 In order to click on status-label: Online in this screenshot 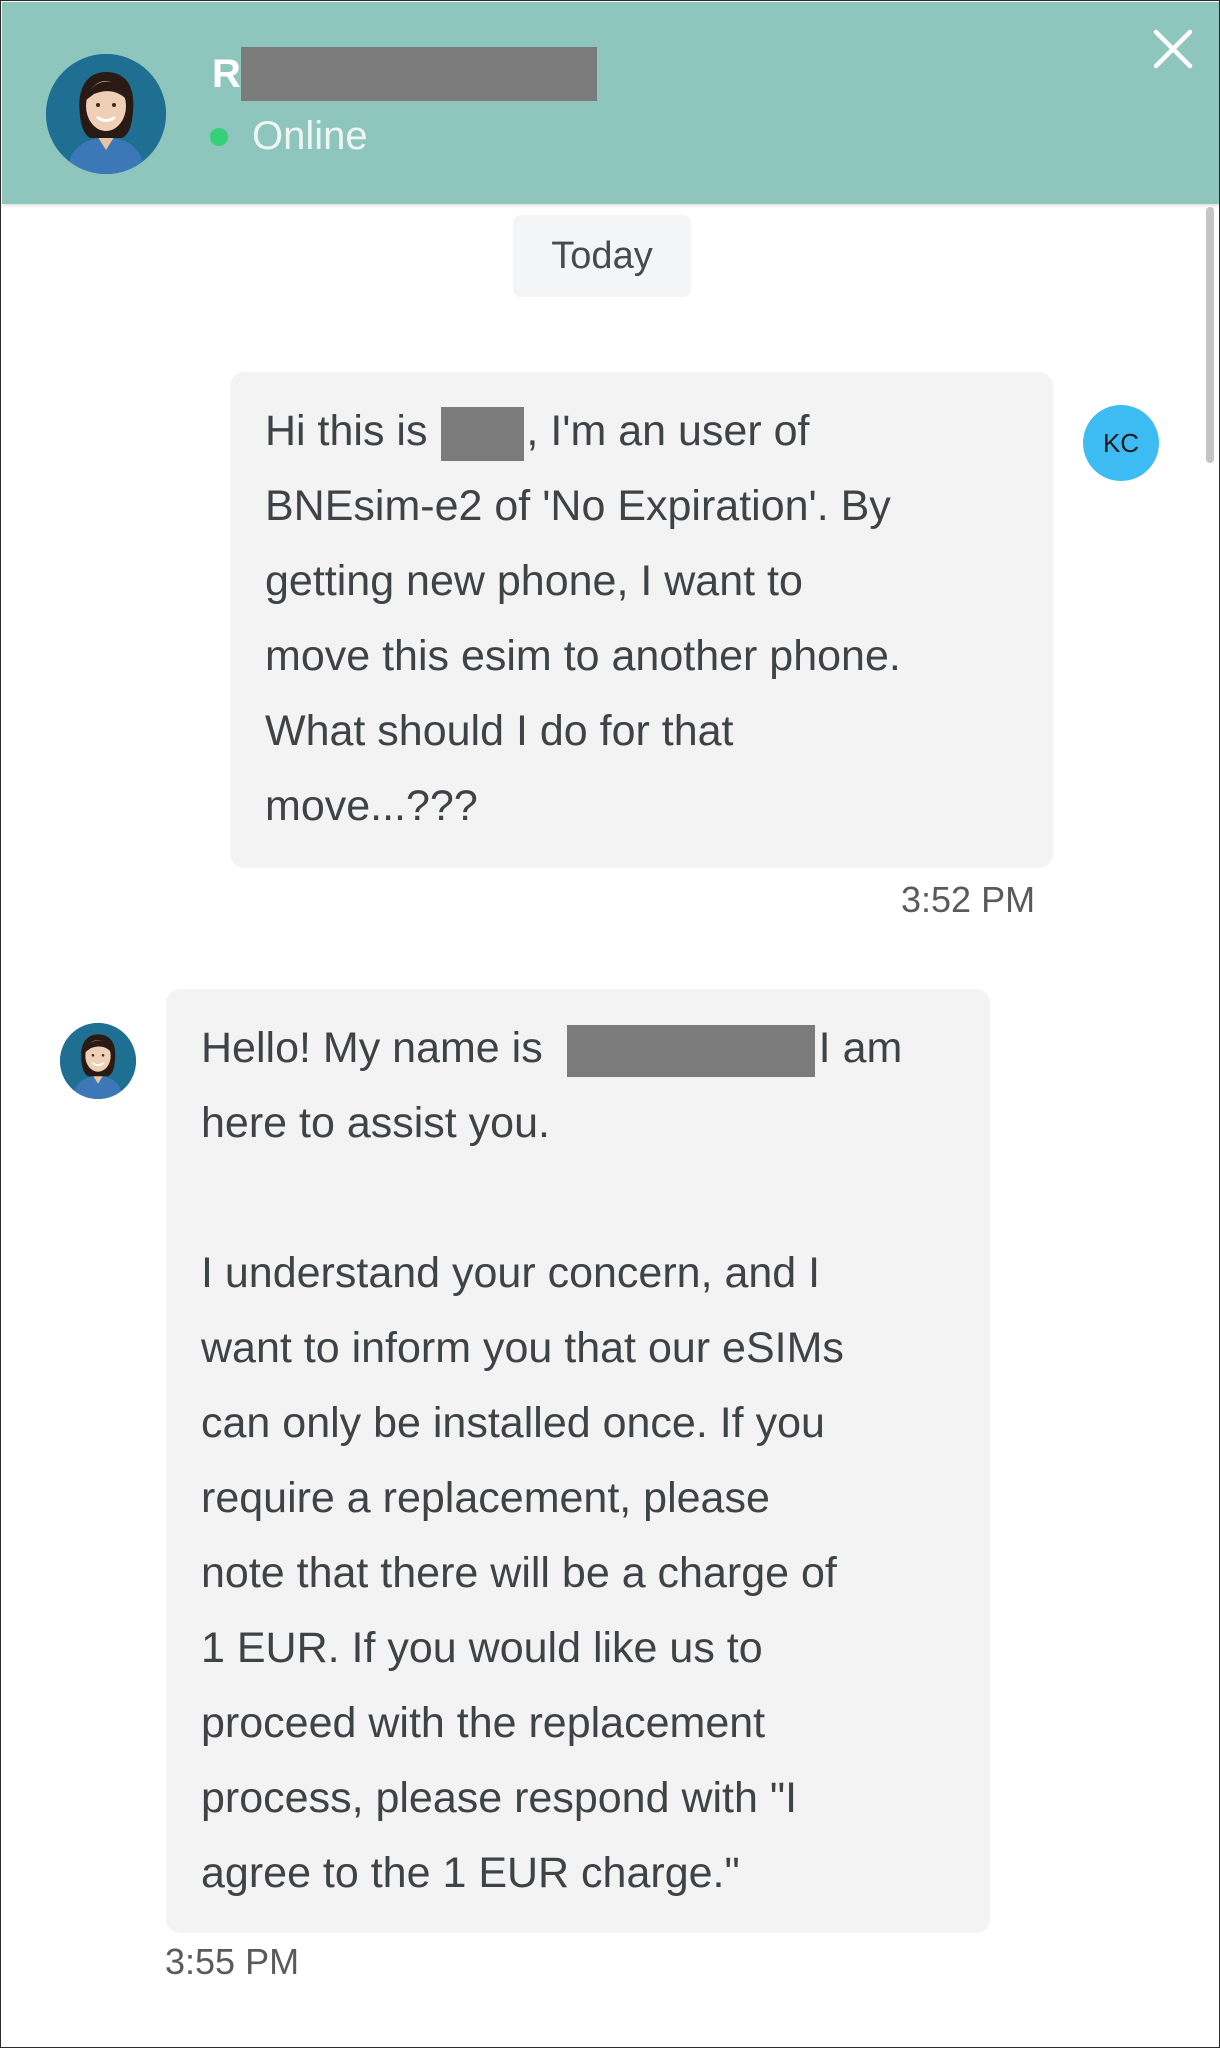, I will do `click(310, 136)`.